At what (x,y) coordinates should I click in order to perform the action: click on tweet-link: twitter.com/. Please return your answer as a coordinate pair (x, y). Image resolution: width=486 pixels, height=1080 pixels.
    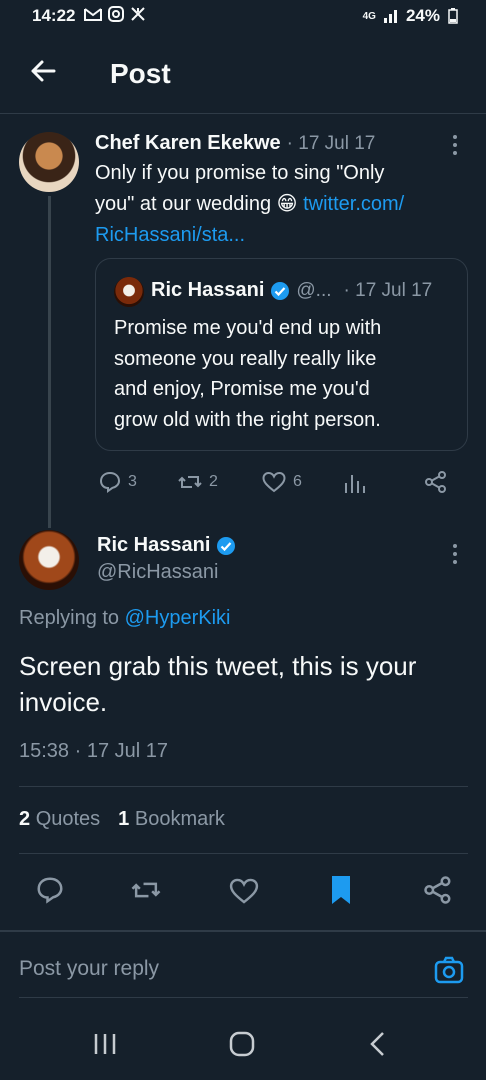
    Looking at the image, I should click on (353, 204).